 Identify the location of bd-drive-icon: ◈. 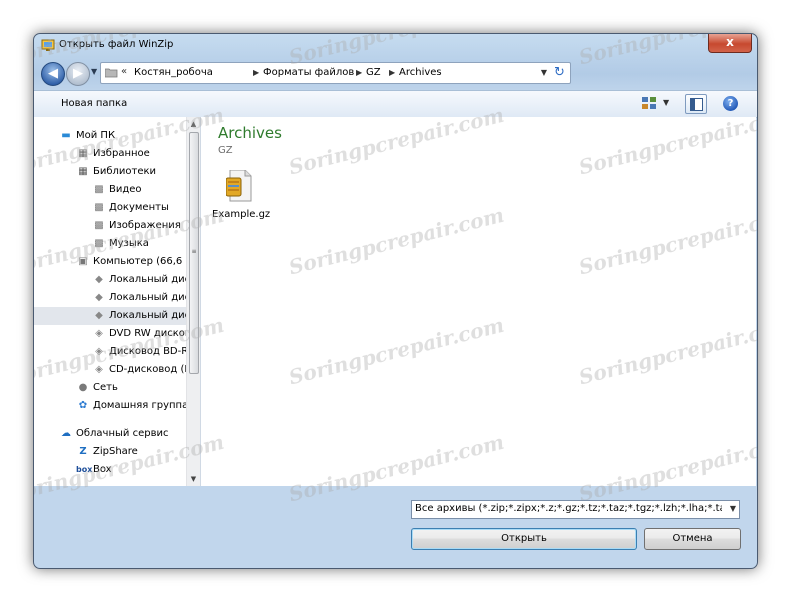
(99, 351).